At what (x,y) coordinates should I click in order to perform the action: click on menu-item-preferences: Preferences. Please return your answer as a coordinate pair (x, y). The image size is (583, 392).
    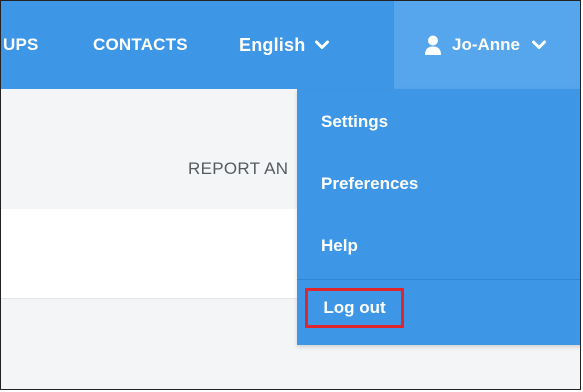
    Looking at the image, I should click on (369, 184).